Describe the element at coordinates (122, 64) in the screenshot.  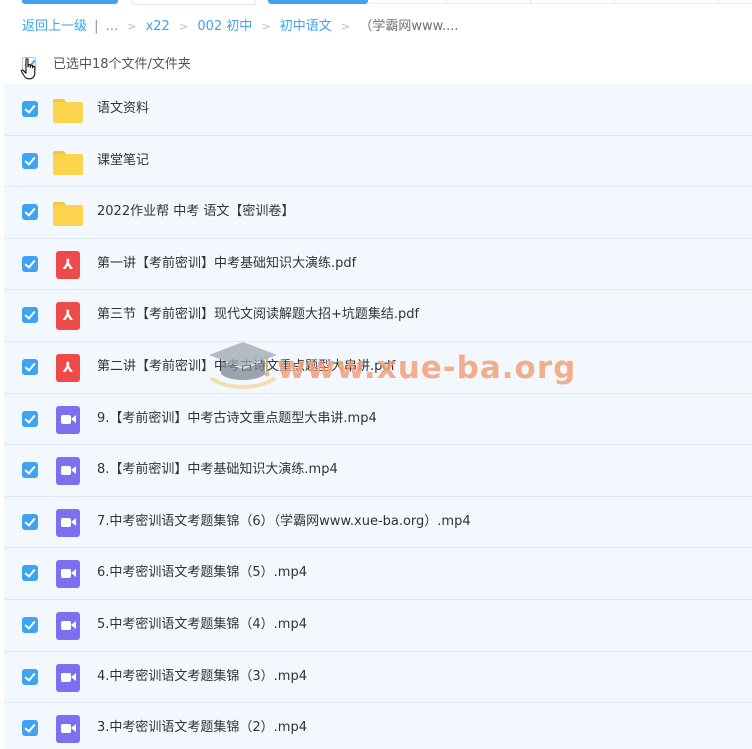
I see `selection-status: 已选中18个文件/文件夹` at that location.